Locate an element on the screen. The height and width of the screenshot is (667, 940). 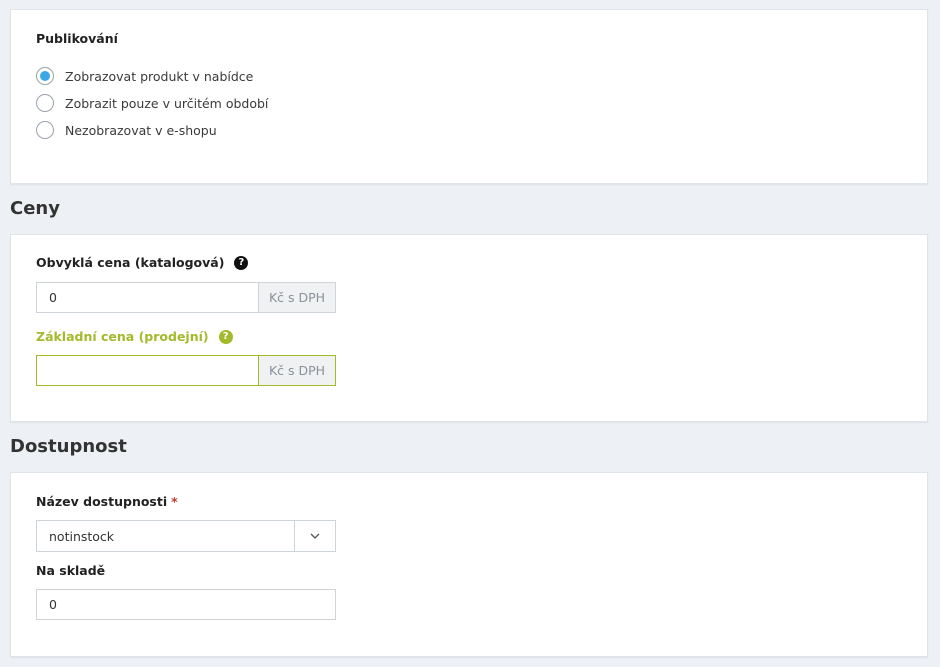
radio-option-hide: Nezobrazovat v e-shopu is located at coordinates (126, 130).